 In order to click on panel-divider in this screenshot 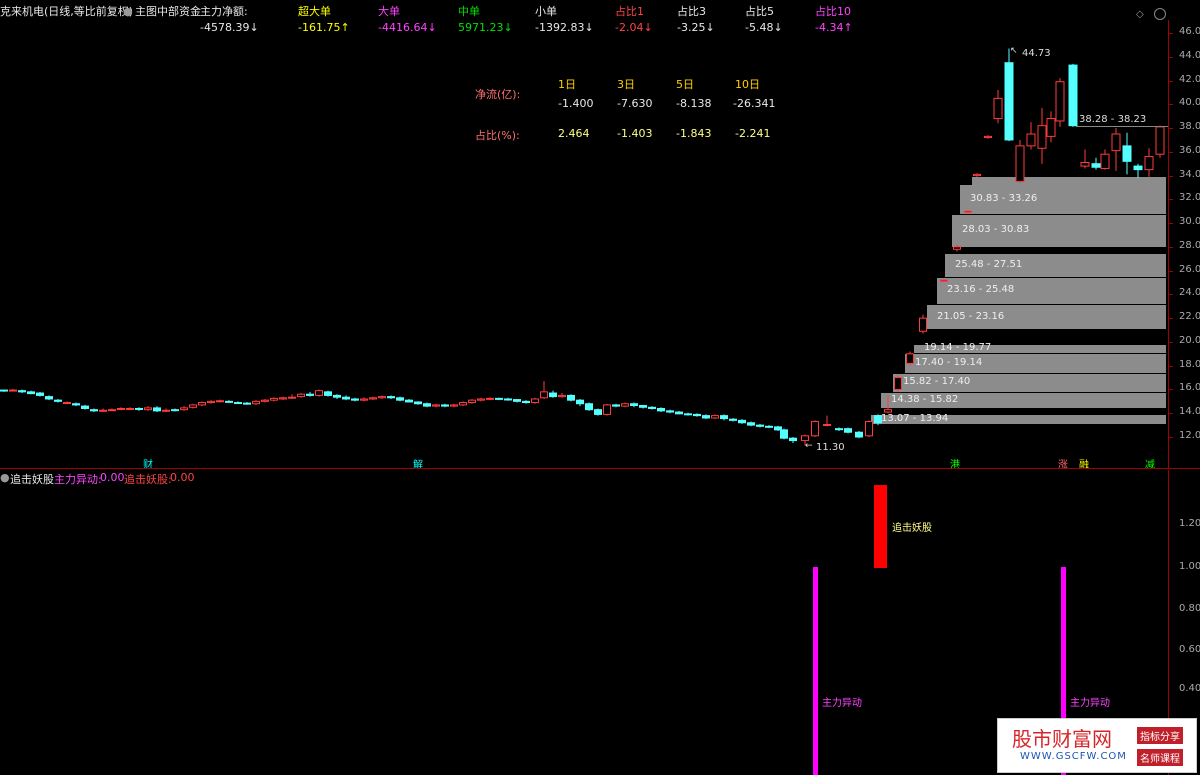, I will do `click(600, 468)`.